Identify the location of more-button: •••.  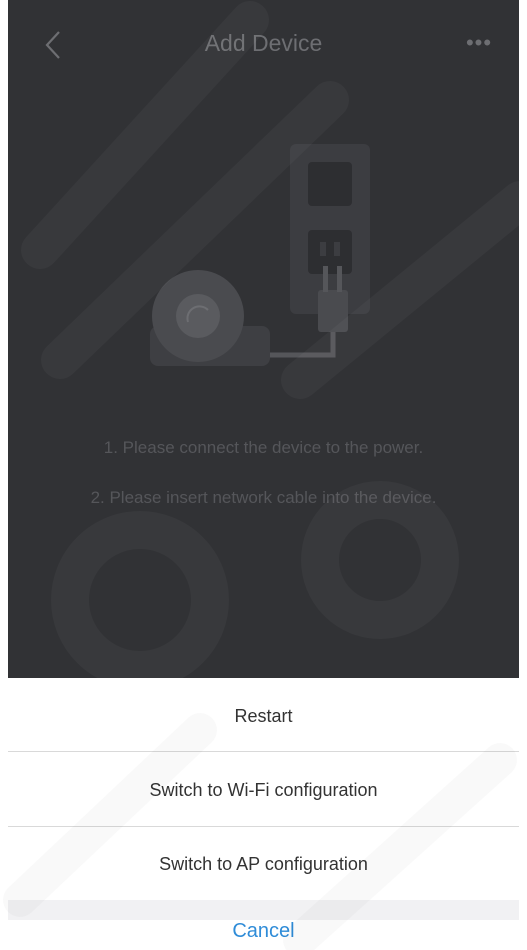
(479, 43).